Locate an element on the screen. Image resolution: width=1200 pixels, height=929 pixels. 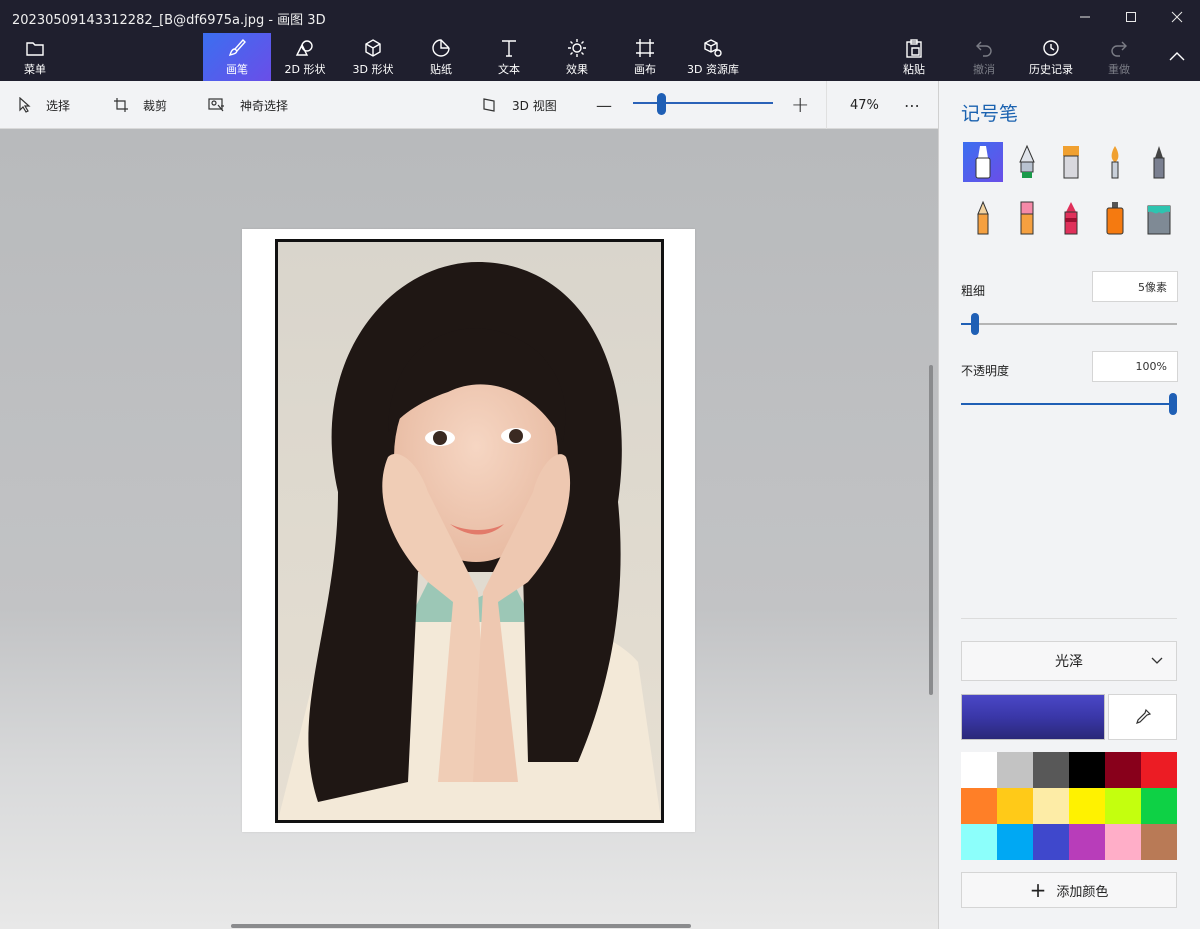
tool-3d-shapes: 3D 形状 is located at coordinates (373, 57).